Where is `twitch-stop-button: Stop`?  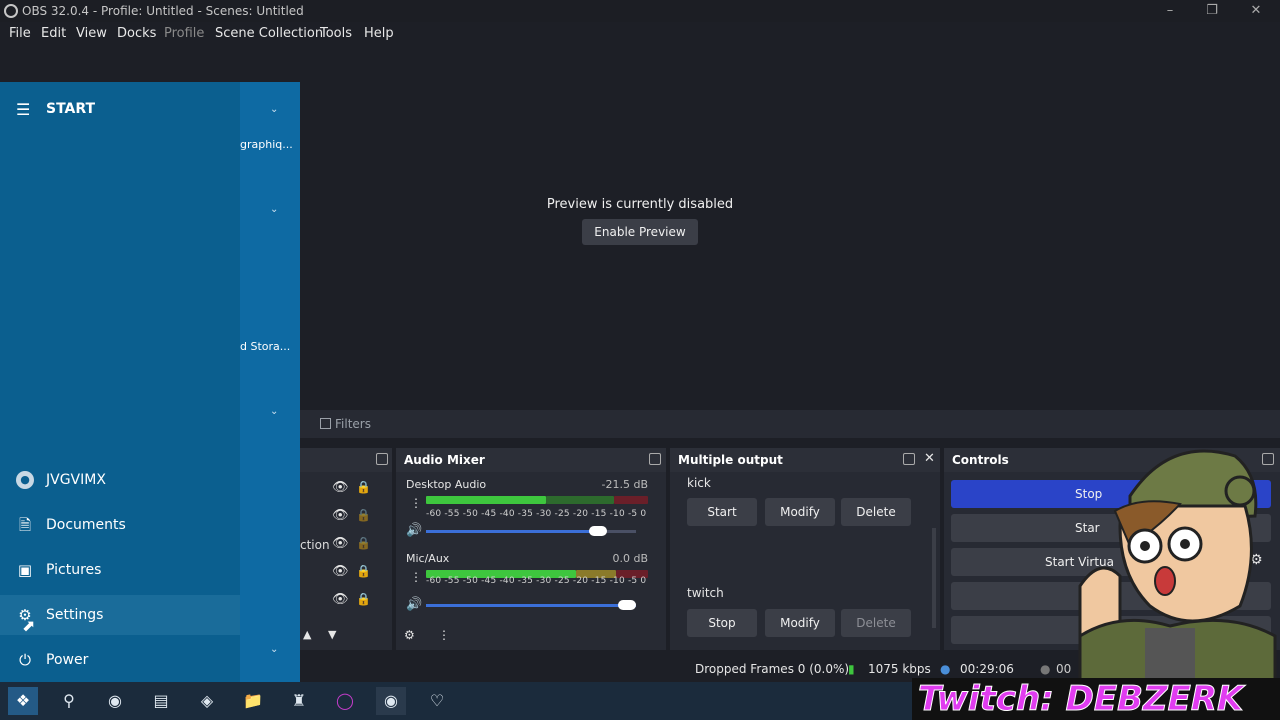 twitch-stop-button: Stop is located at coordinates (722, 623).